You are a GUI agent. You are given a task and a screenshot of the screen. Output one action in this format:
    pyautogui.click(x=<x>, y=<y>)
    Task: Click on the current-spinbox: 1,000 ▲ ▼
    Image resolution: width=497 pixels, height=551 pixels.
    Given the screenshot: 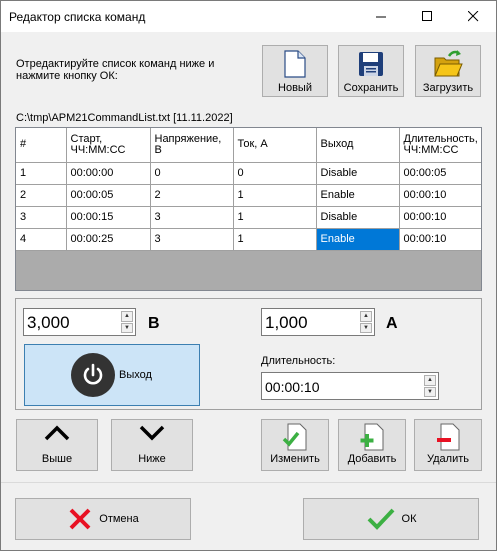 What is the action you would take?
    pyautogui.click(x=318, y=322)
    